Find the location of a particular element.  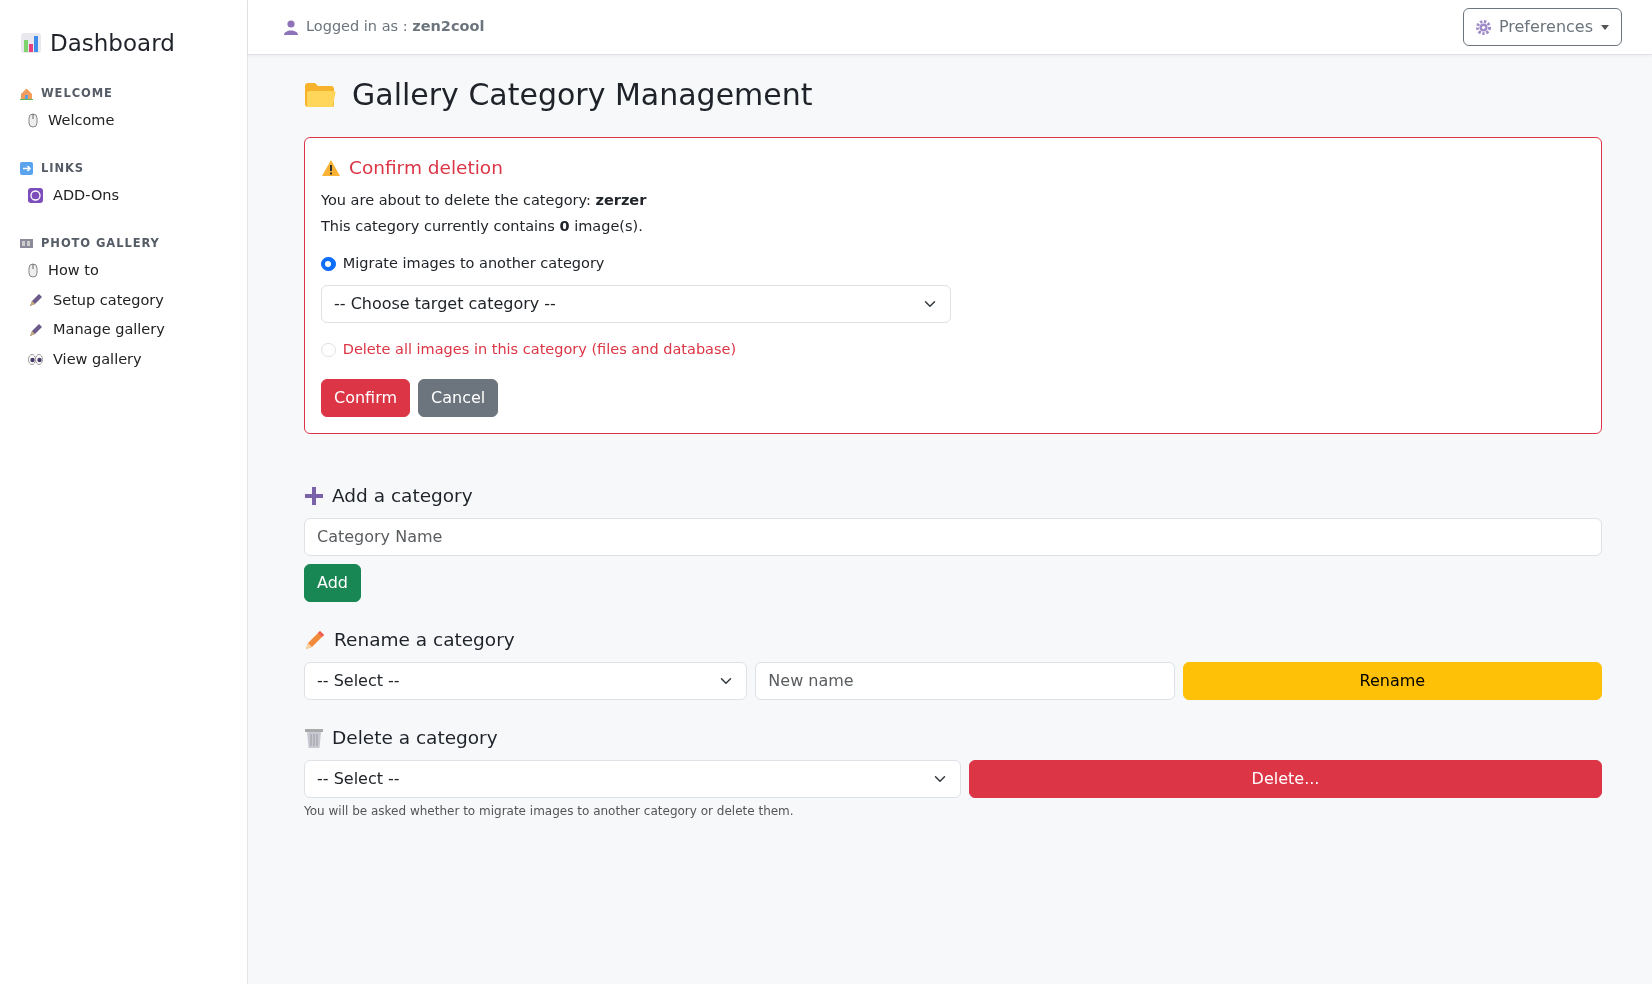

sidebar-link: View gallery is located at coordinates (97, 360).